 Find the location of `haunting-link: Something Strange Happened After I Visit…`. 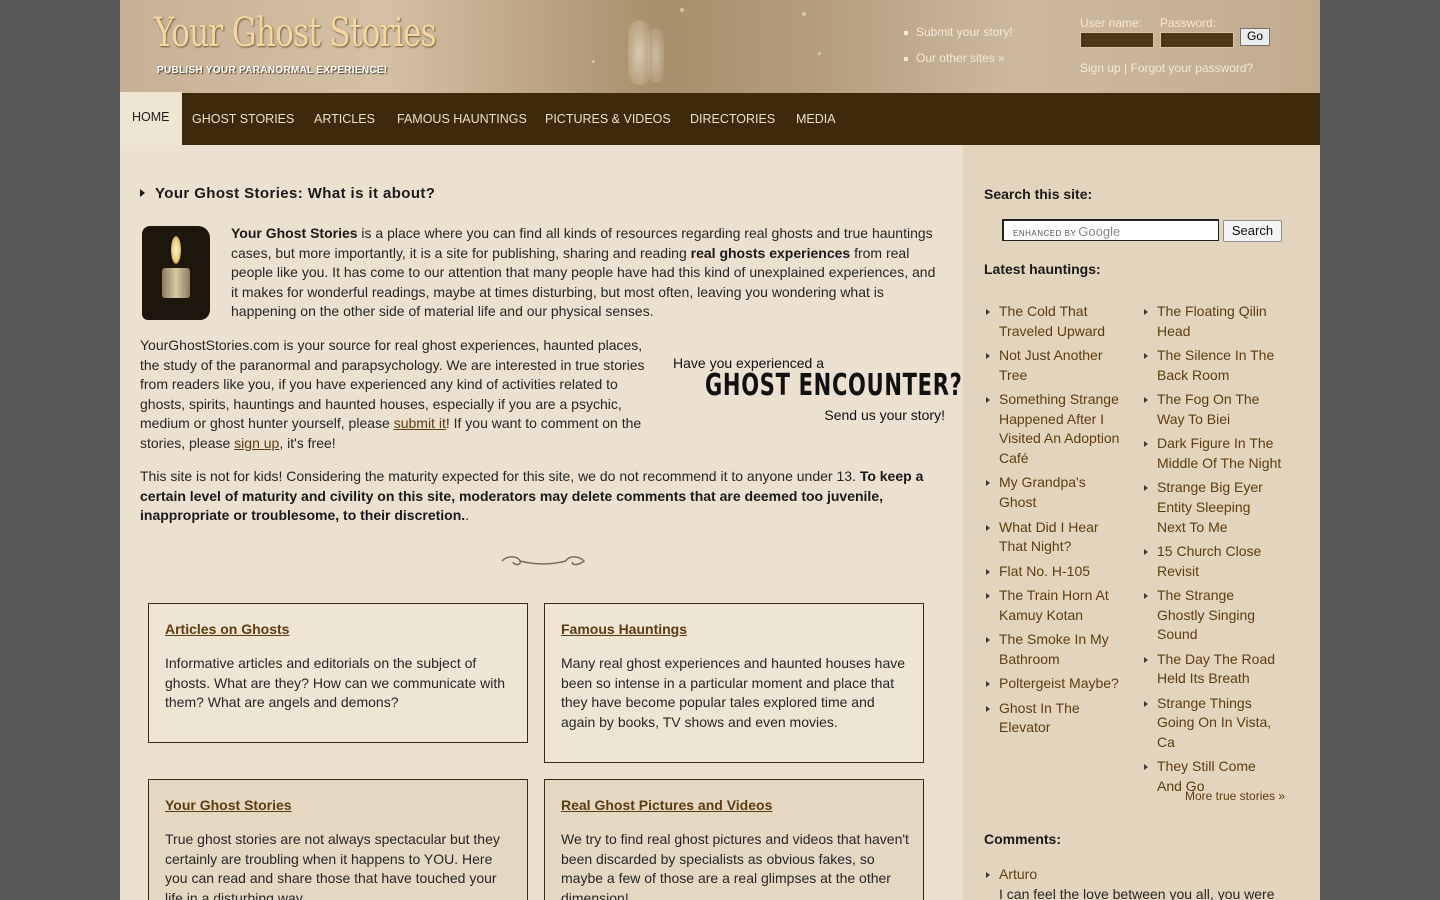

haunting-link: Something Strange Happened After I Visit… is located at coordinates (1054, 429).